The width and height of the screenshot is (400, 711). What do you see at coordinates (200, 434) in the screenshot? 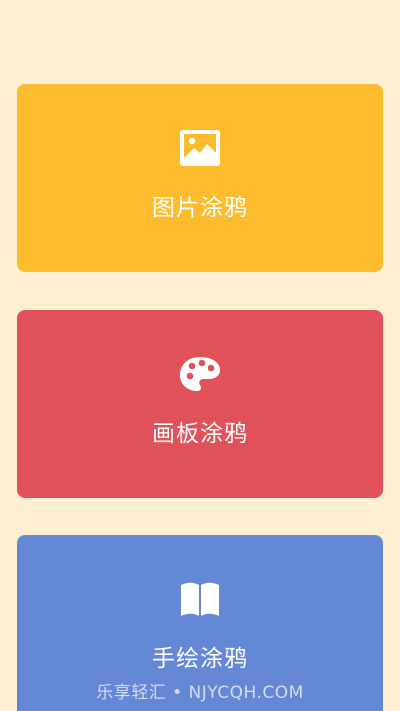
I see `board-doodle-label: 画板涂鸦` at bounding box center [200, 434].